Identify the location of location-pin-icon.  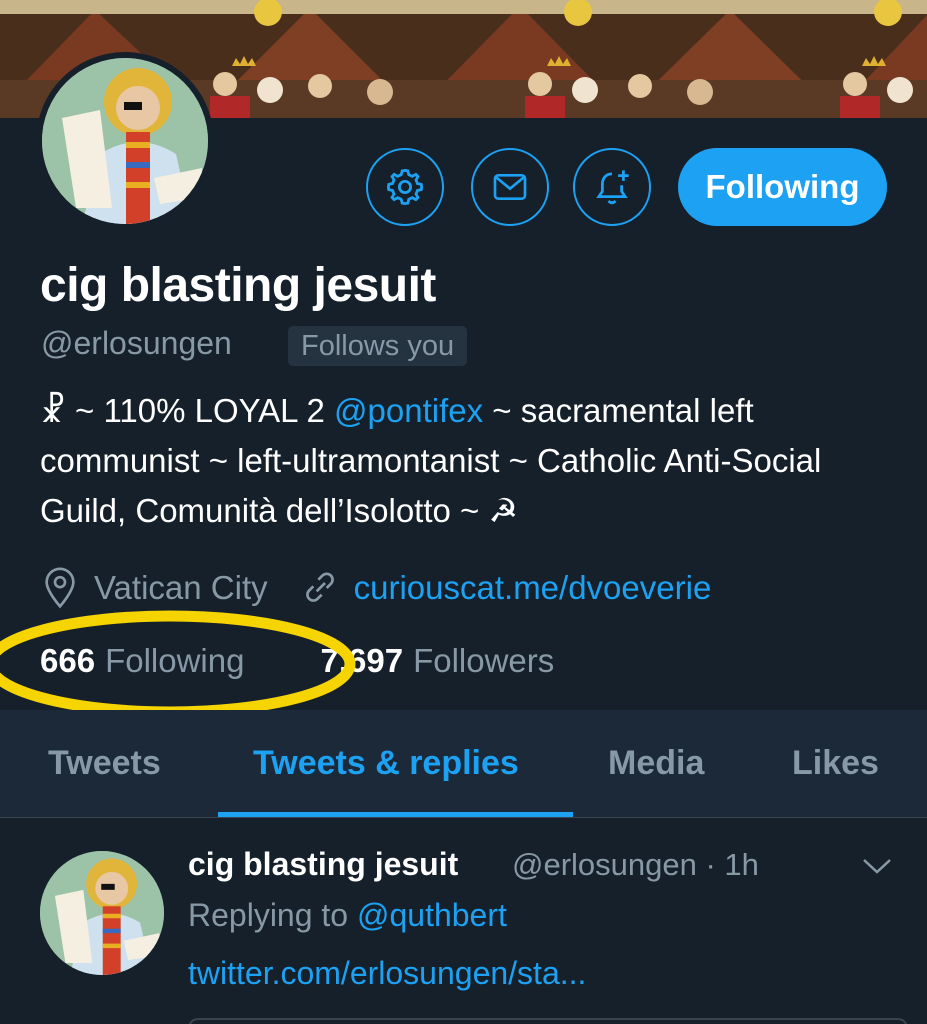
(60, 588).